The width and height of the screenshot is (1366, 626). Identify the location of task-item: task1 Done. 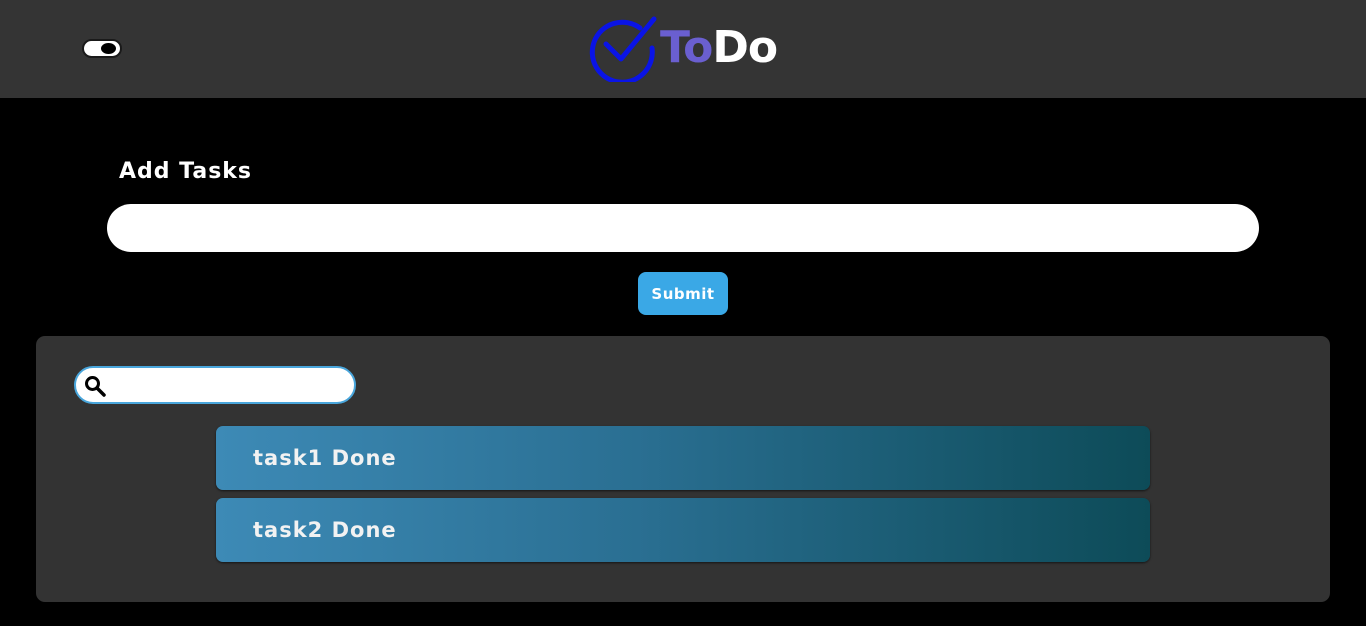
(683, 458).